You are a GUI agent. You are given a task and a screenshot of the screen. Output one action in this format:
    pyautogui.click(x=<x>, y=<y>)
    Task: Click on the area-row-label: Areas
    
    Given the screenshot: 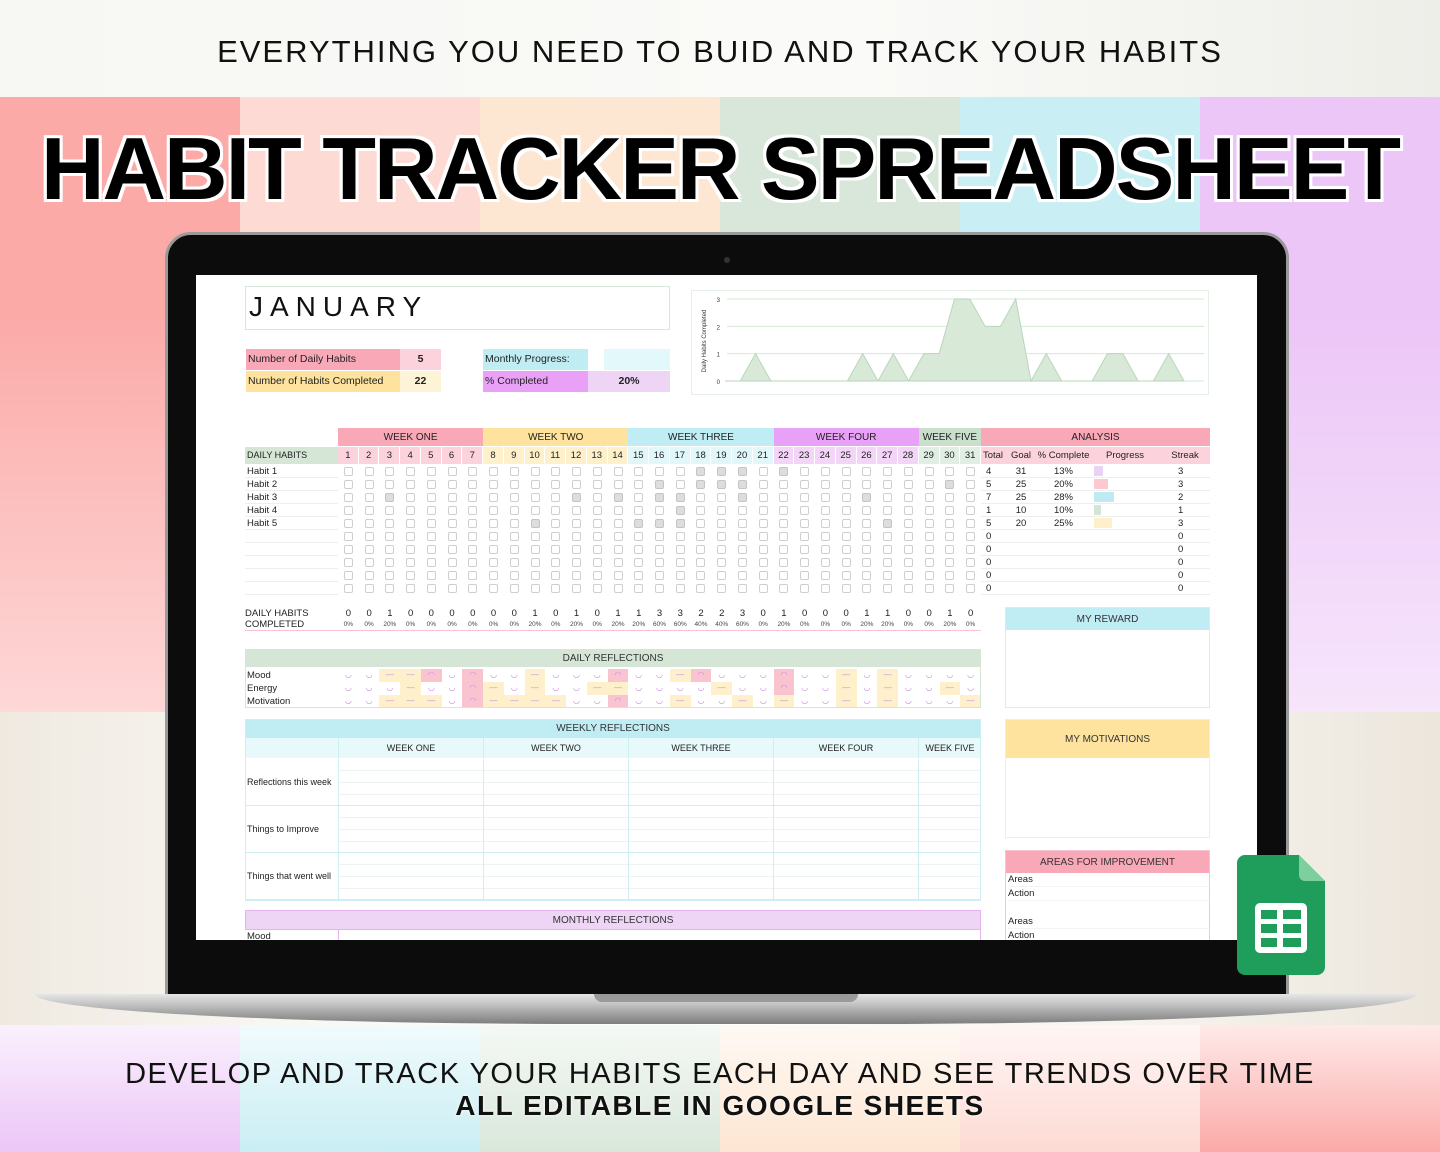 What is the action you would take?
    pyautogui.click(x=1108, y=922)
    